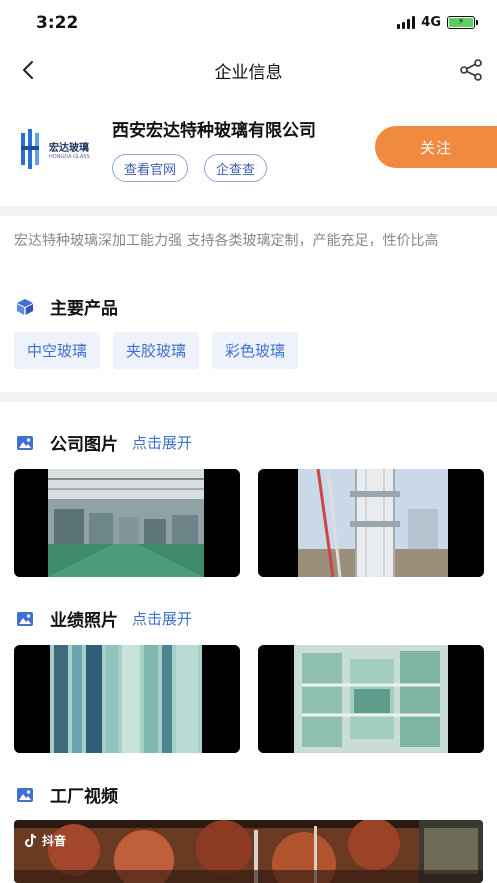 The width and height of the screenshot is (497, 883). What do you see at coordinates (248, 73) in the screenshot?
I see `page-title: 企业信息` at bounding box center [248, 73].